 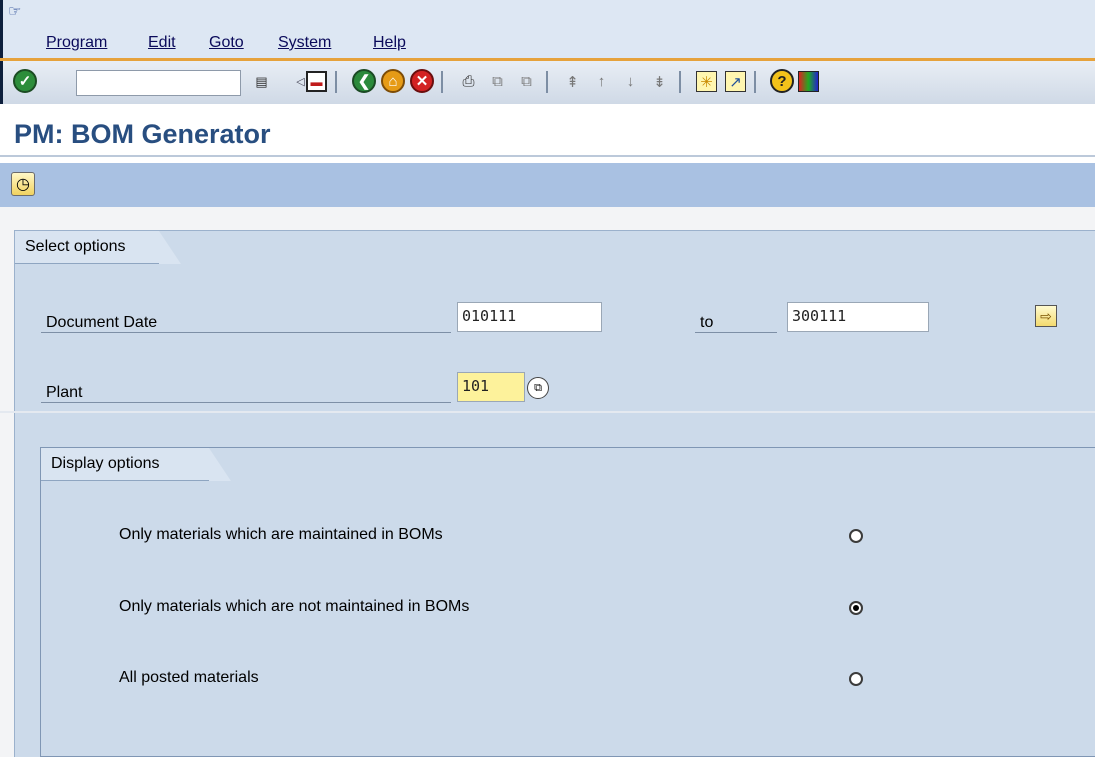 What do you see at coordinates (808, 81) in the screenshot?
I see `layout-menu-icon` at bounding box center [808, 81].